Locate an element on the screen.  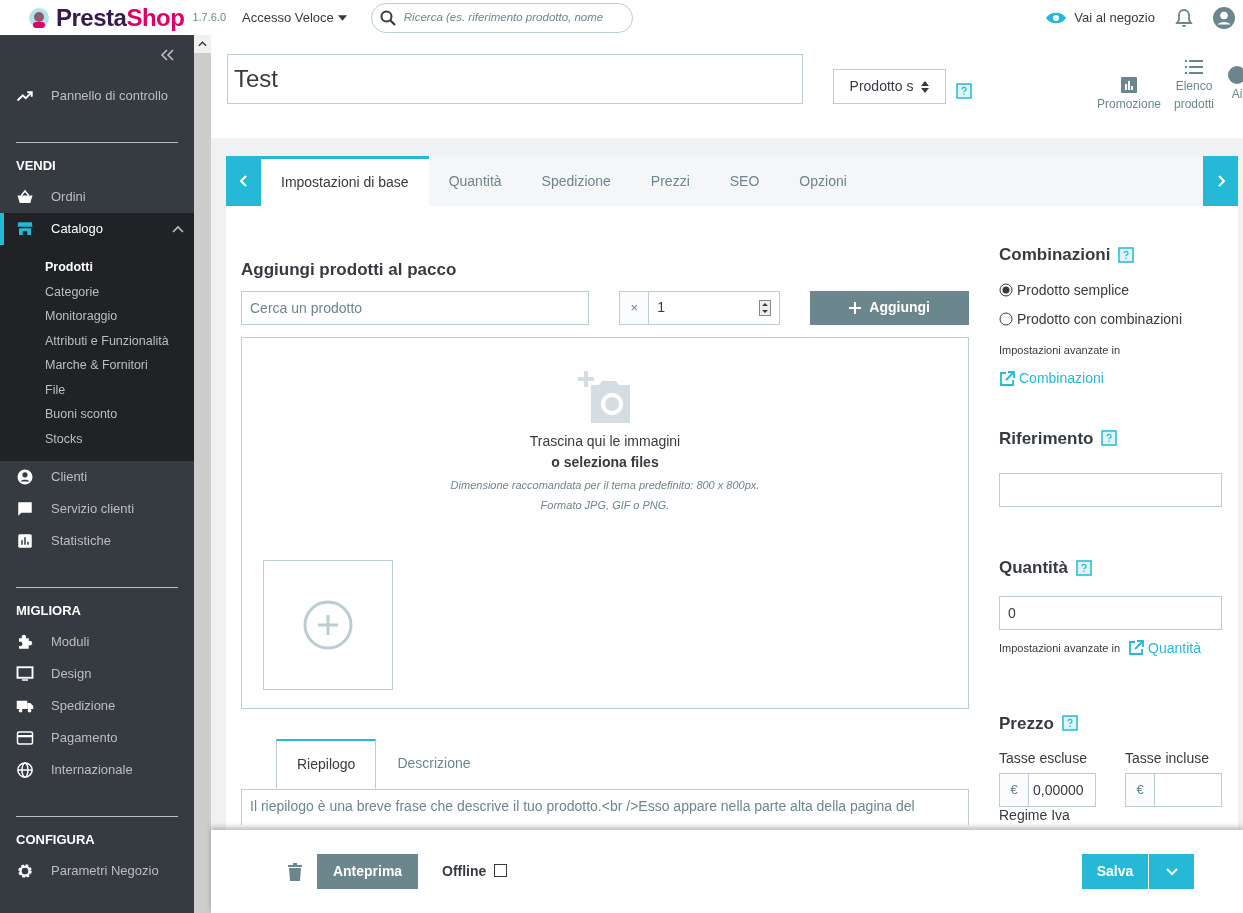
sort-icon is located at coordinates (925, 86).